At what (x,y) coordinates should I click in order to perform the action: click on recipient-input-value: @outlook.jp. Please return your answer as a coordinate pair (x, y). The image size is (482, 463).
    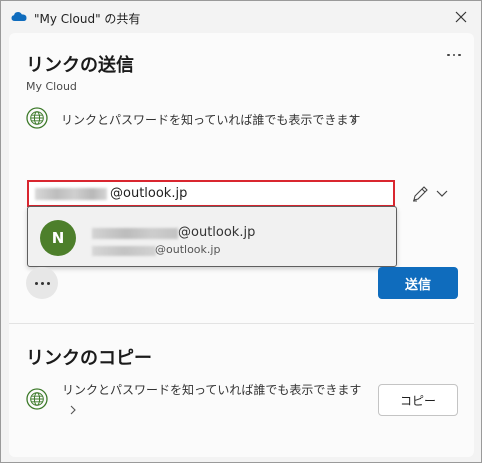
    Looking at the image, I should click on (149, 193).